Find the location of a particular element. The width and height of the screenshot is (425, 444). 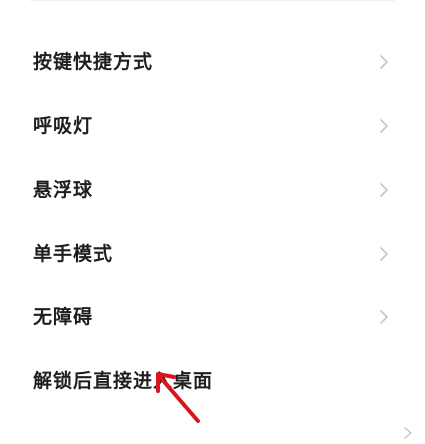

settings-item-unlock-to-desktop: 解锁后直接进入桌面 is located at coordinates (212, 381).